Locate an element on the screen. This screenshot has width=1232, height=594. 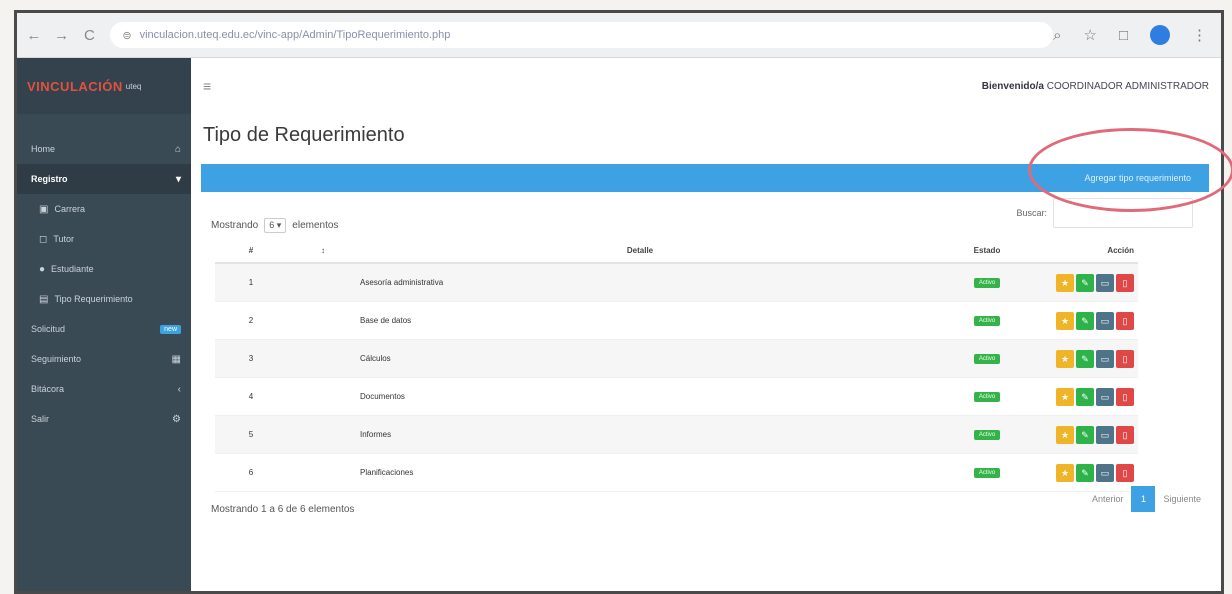
length-select: 6 ▾ is located at coordinates (275, 225).